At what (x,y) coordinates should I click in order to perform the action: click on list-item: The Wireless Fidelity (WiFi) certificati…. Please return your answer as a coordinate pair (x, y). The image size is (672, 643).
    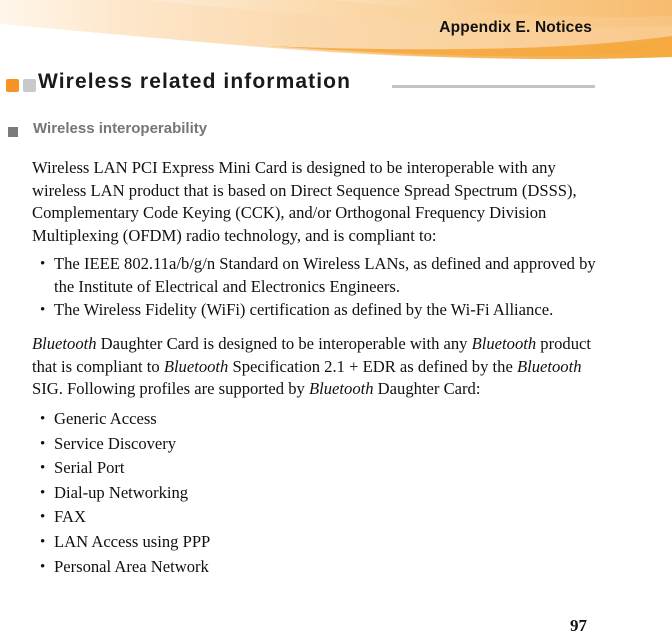
    Looking at the image, I should click on (315, 310).